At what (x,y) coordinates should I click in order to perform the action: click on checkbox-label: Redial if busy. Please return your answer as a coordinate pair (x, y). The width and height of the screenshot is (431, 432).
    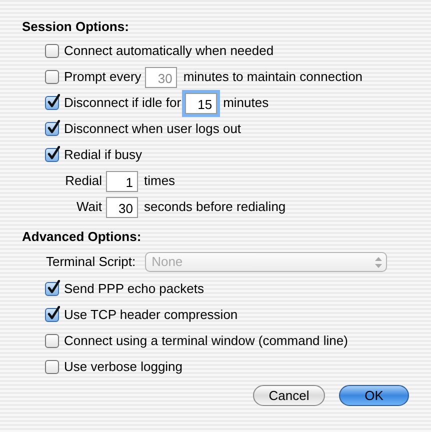
    Looking at the image, I should click on (103, 155).